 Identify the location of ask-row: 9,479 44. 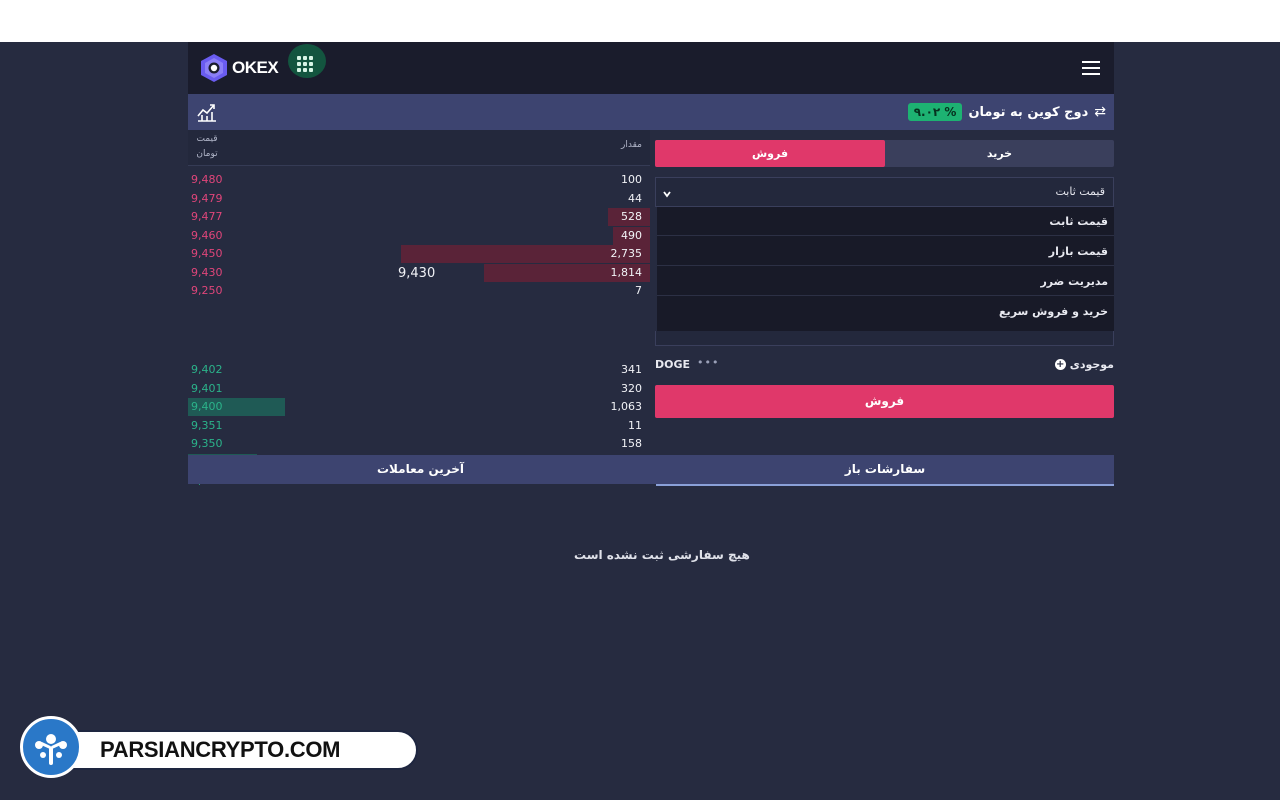
(419, 199).